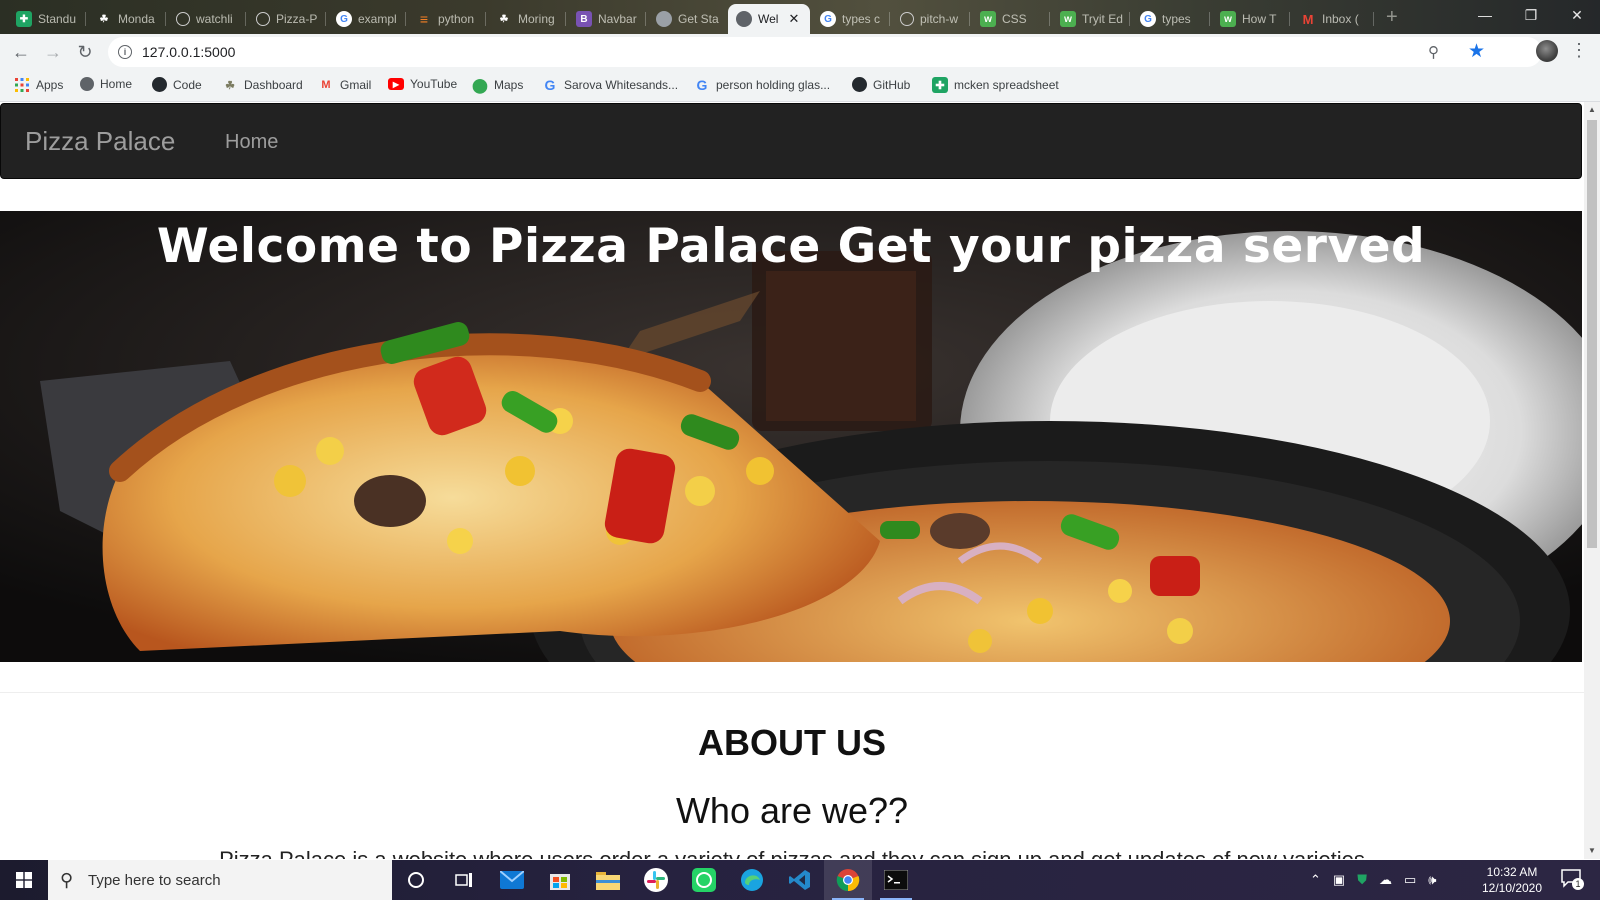  I want to click on bookmark-home: Home, so click(106, 84).